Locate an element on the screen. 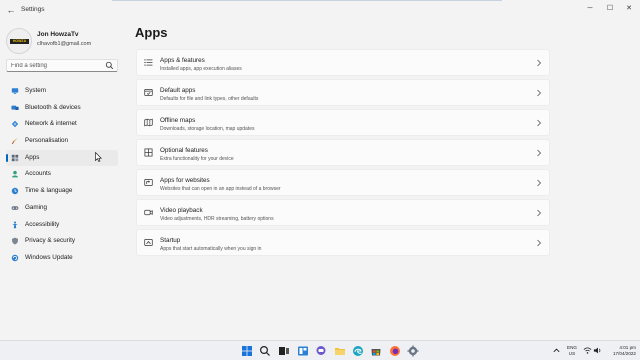 This screenshot has height=360, width=640. clock: 4:01 pm 17/04/2022 is located at coordinates (620, 351).